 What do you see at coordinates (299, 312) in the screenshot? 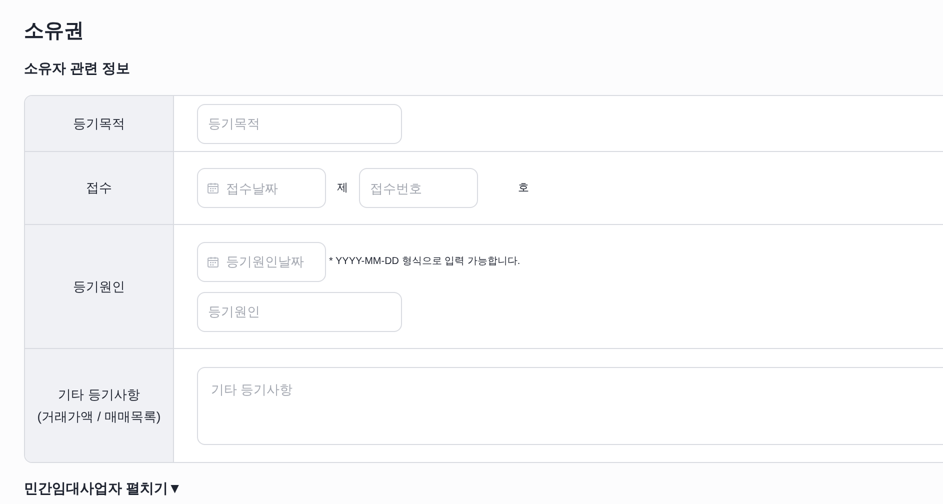
I see `text-field: 등기원인` at bounding box center [299, 312].